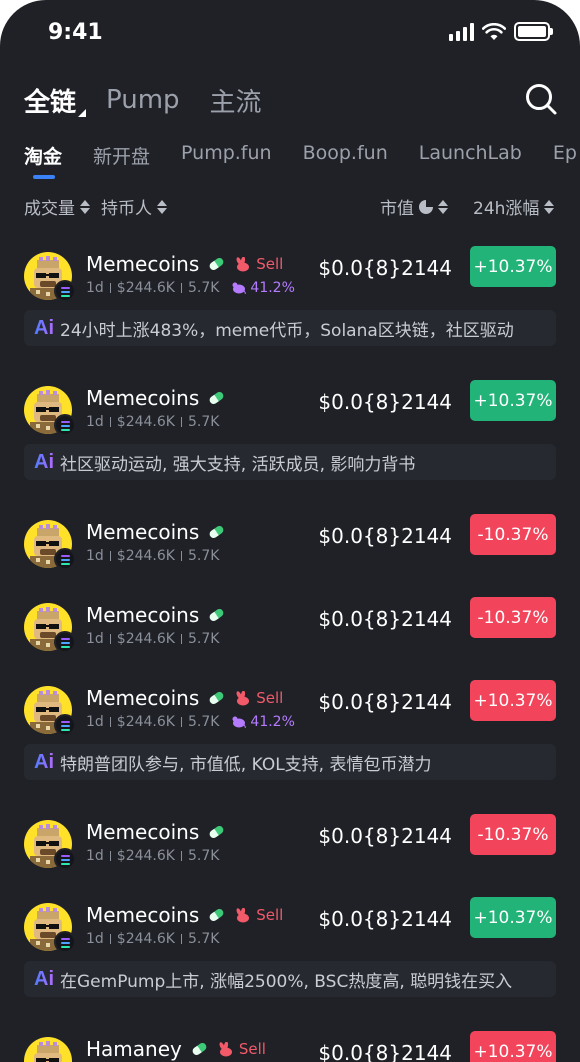 This screenshot has width=580, height=1062. Describe the element at coordinates (470, 160) in the screenshot. I see `subtab-launchlab: LaunchLab` at that location.